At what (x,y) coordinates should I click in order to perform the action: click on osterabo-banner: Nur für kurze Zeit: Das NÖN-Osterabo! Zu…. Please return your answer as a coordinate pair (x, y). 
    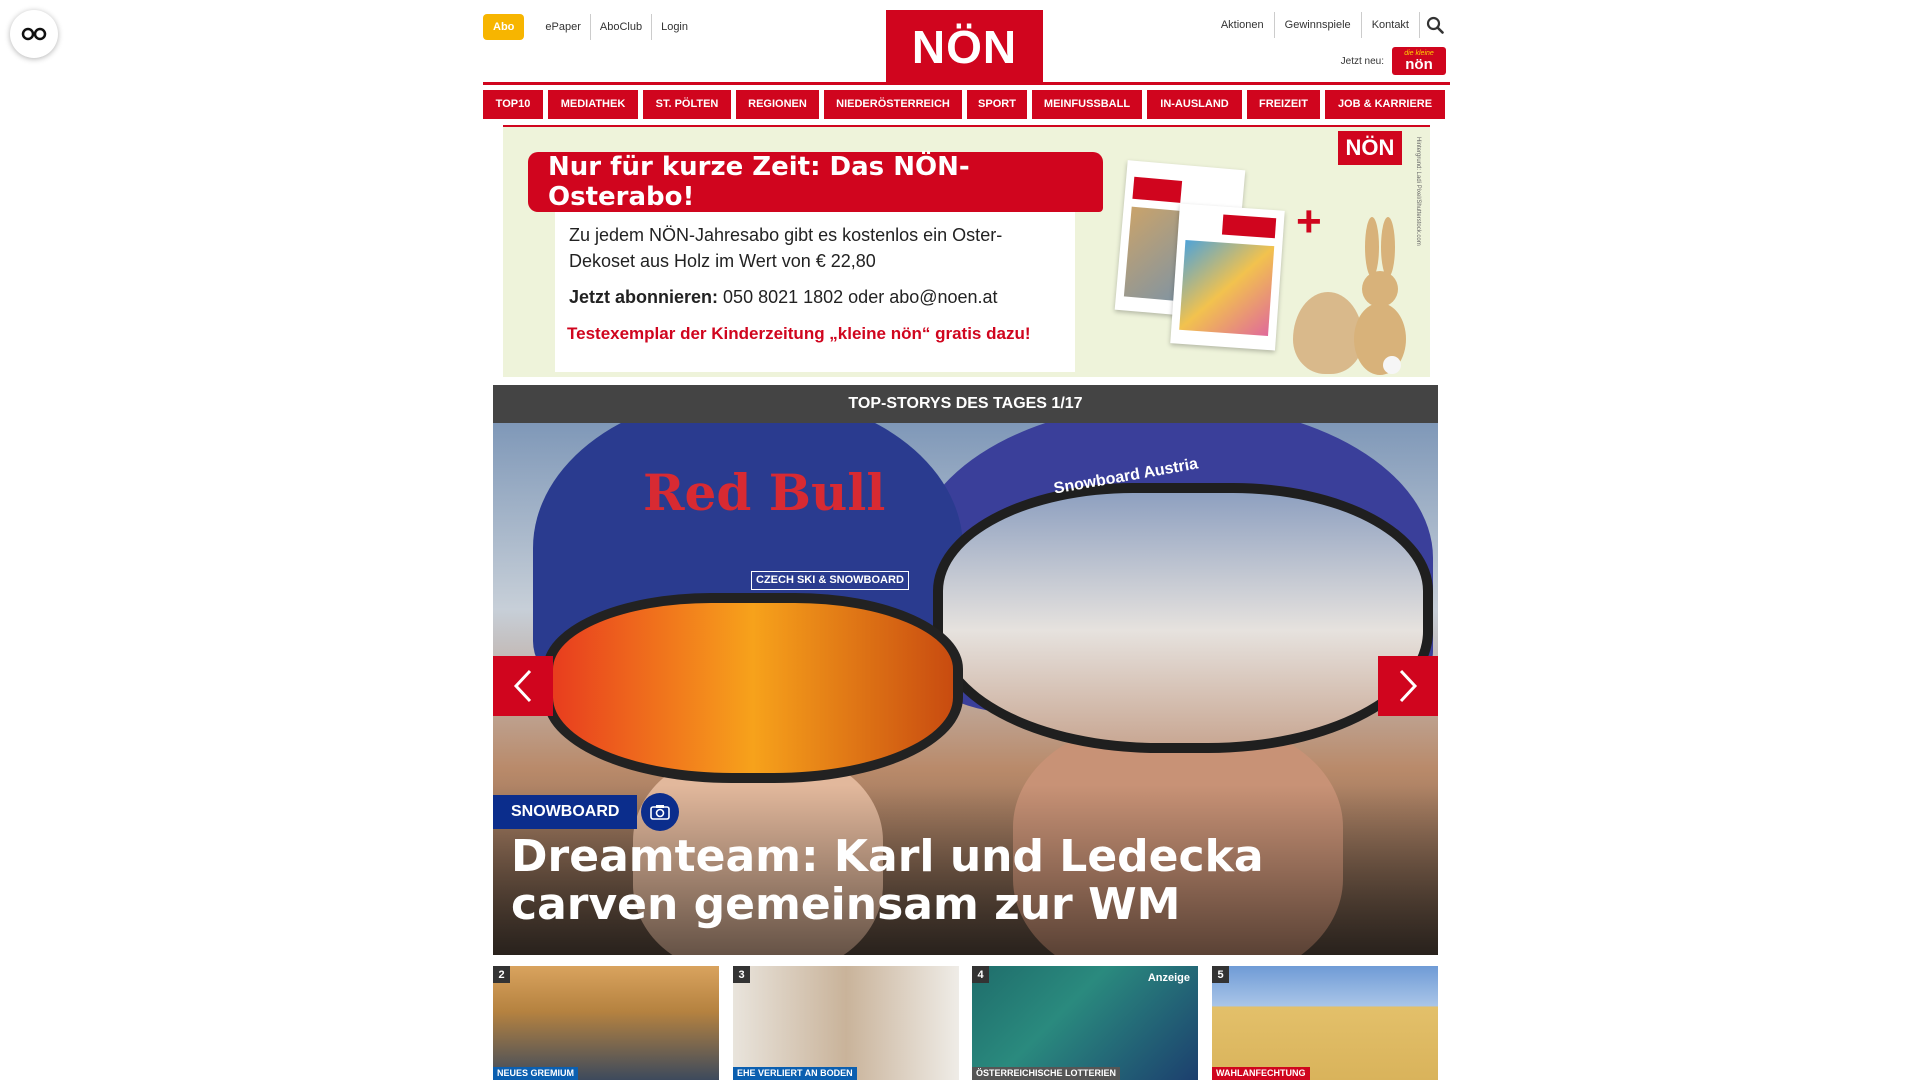
    Looking at the image, I should click on (966, 251).